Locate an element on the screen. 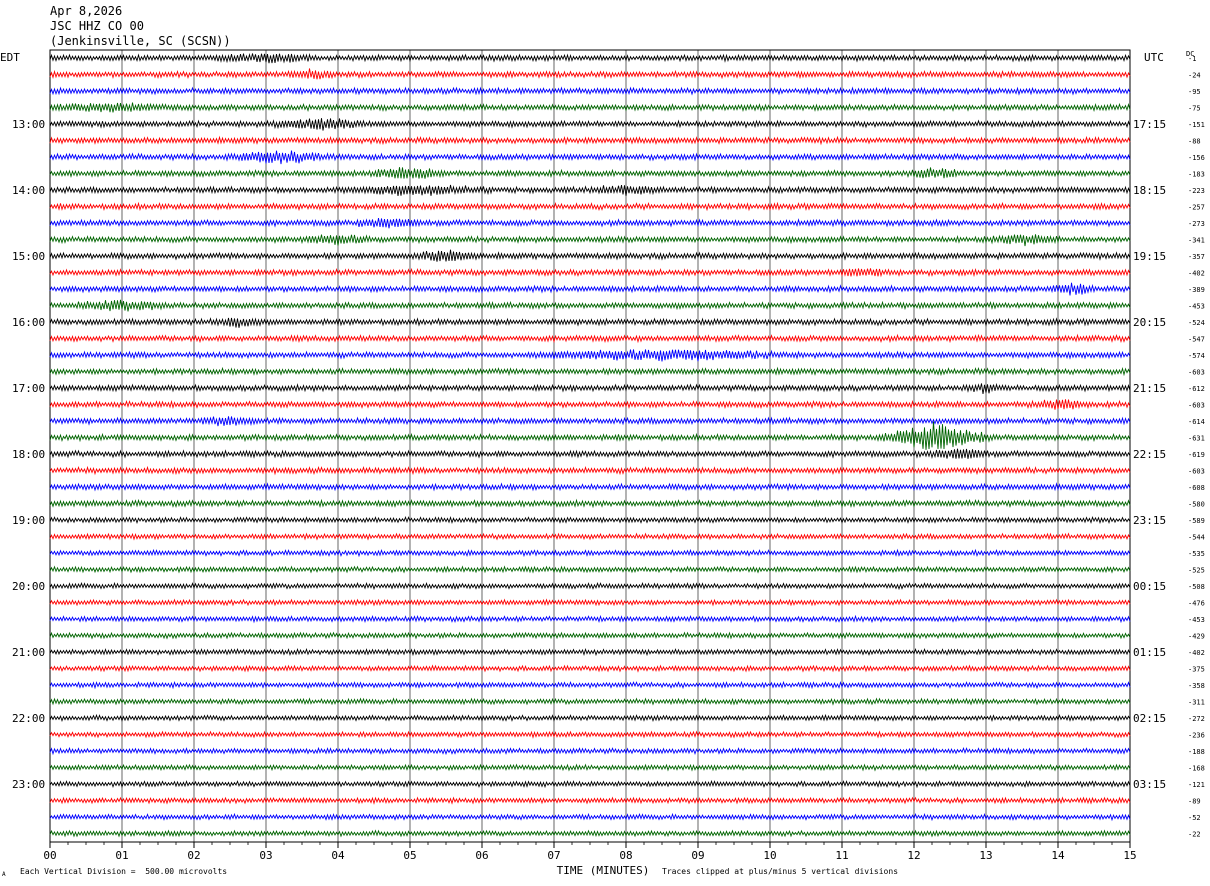 The width and height of the screenshot is (1210, 886). dc-offset-label: -612 is located at coordinates (1196, 389).